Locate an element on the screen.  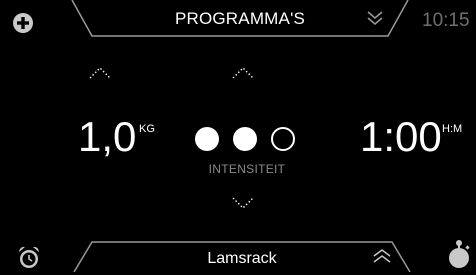
intensity-increase-button is located at coordinates (243, 75).